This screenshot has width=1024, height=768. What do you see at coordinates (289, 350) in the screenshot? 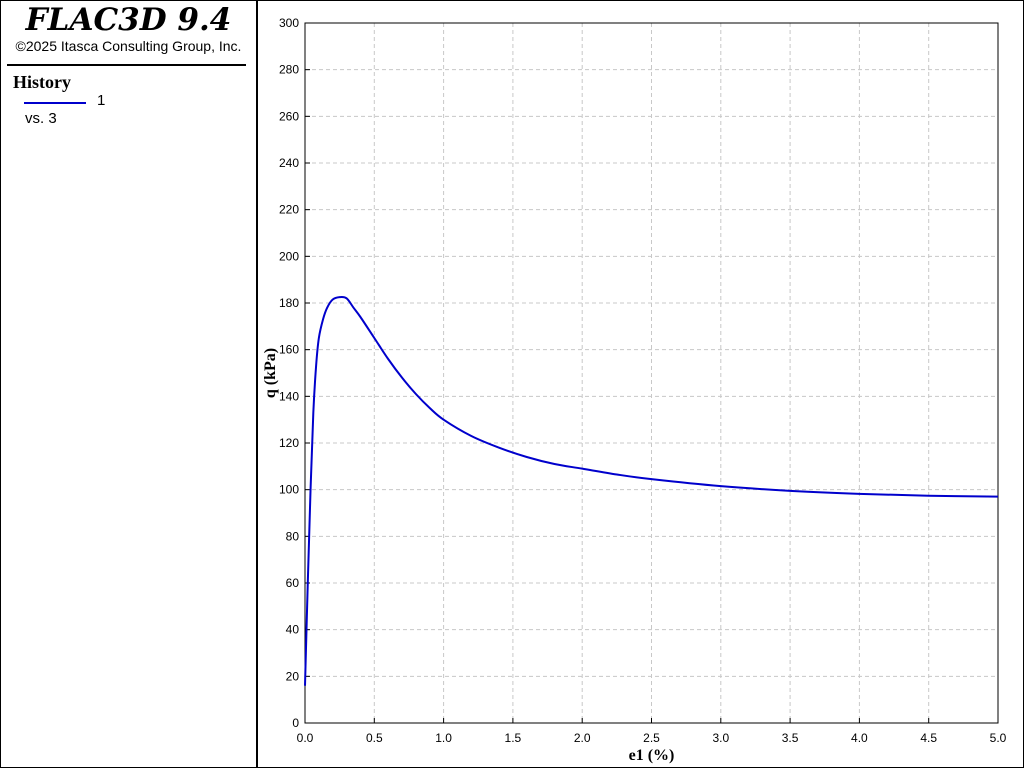
I see `y-tick-label: 160` at bounding box center [289, 350].